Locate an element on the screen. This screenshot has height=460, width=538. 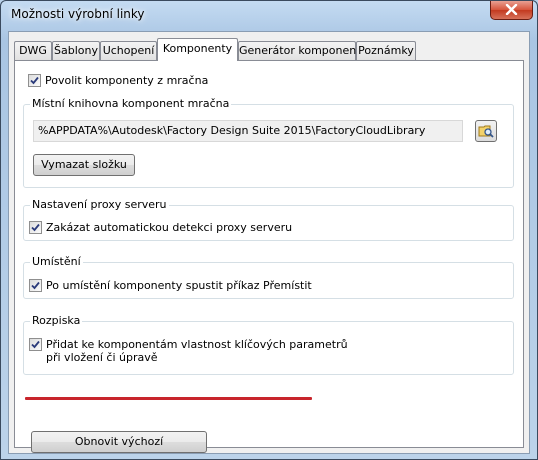
disable-proxy-detection-checkbox is located at coordinates (35, 227).